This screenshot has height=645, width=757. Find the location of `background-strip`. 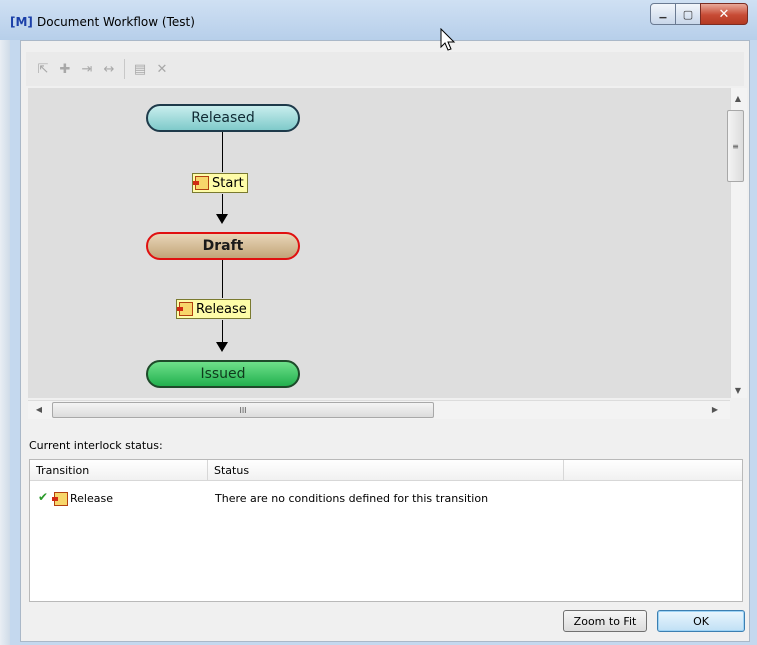

background-strip is located at coordinates (5, 322).